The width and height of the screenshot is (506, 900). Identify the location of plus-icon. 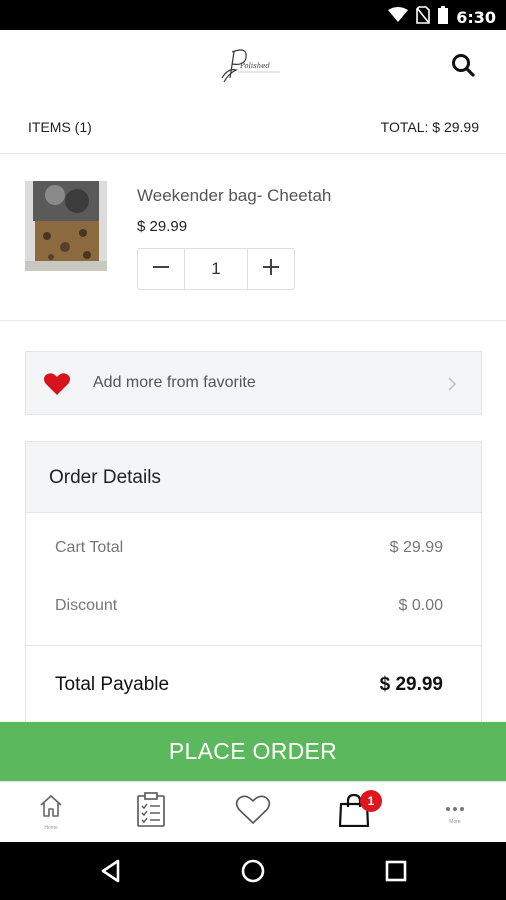
(271, 269).